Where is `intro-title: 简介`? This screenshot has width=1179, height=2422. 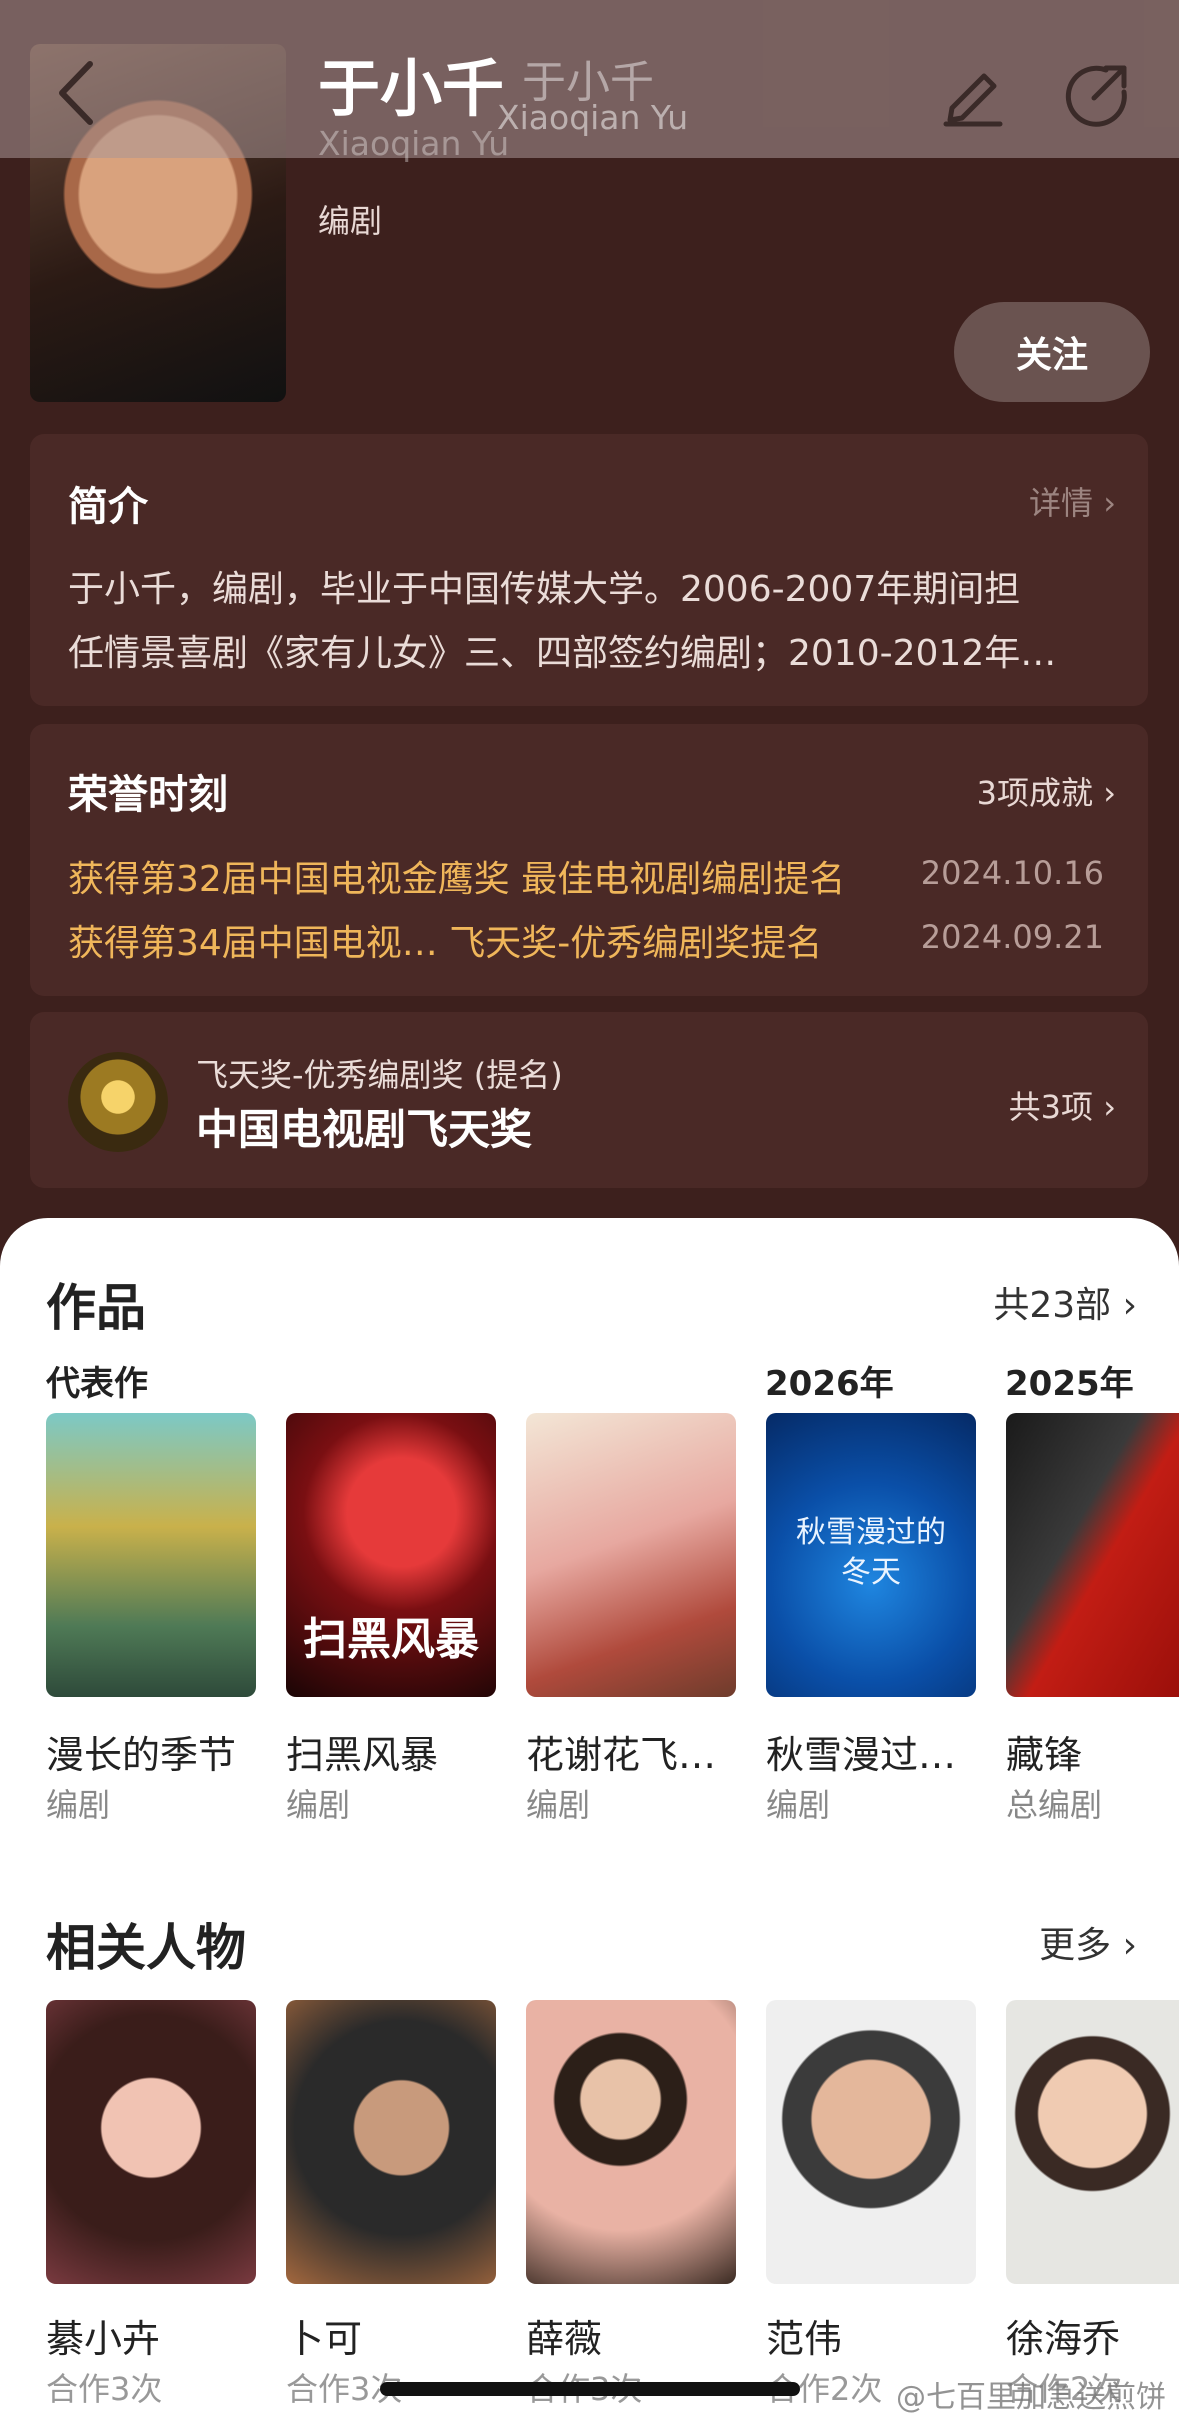 intro-title: 简介 is located at coordinates (108, 507).